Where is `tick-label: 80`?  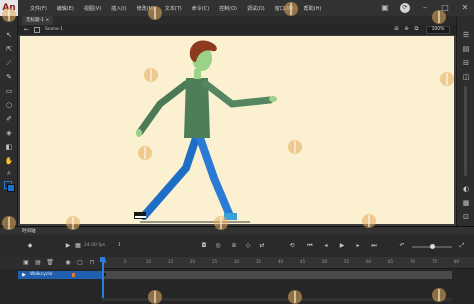
tick-label: 80 is located at coordinates (457, 261).